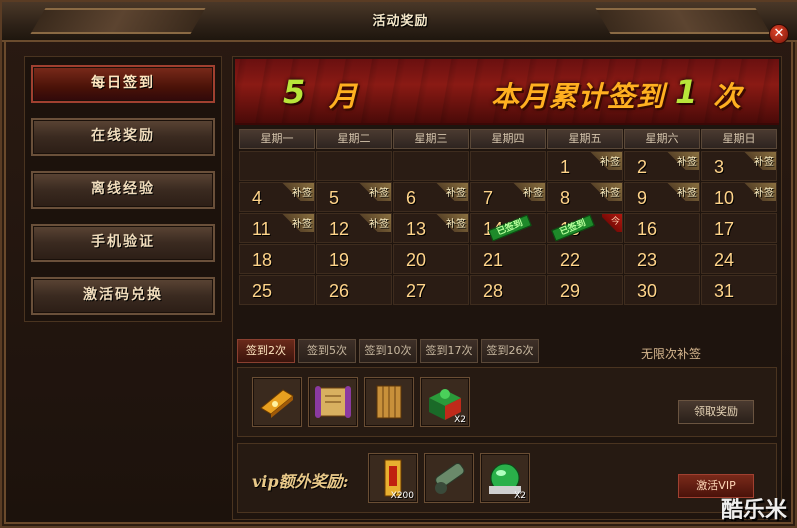  What do you see at coordinates (739, 139) in the screenshot?
I see `weekday-header: 星期日` at bounding box center [739, 139].